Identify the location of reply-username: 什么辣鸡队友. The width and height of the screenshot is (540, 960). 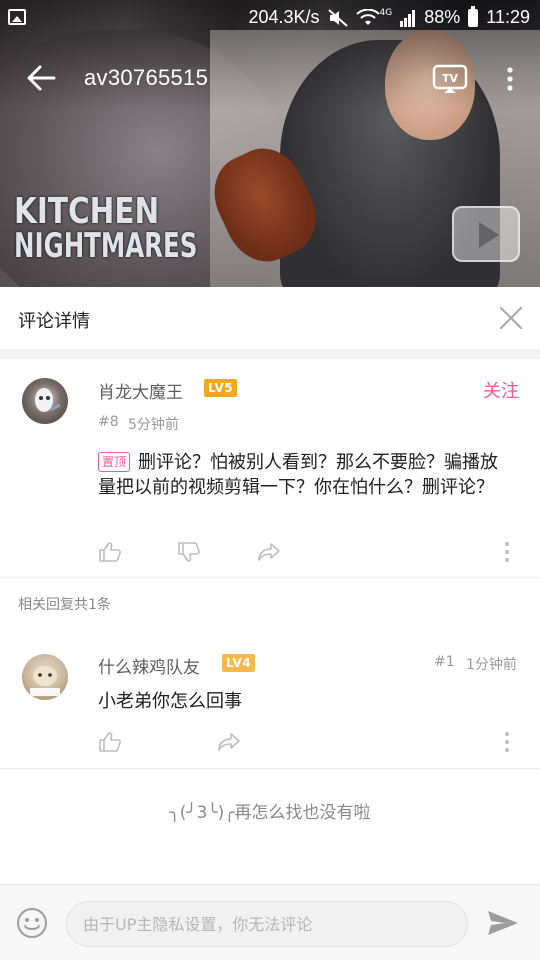
(149, 665).